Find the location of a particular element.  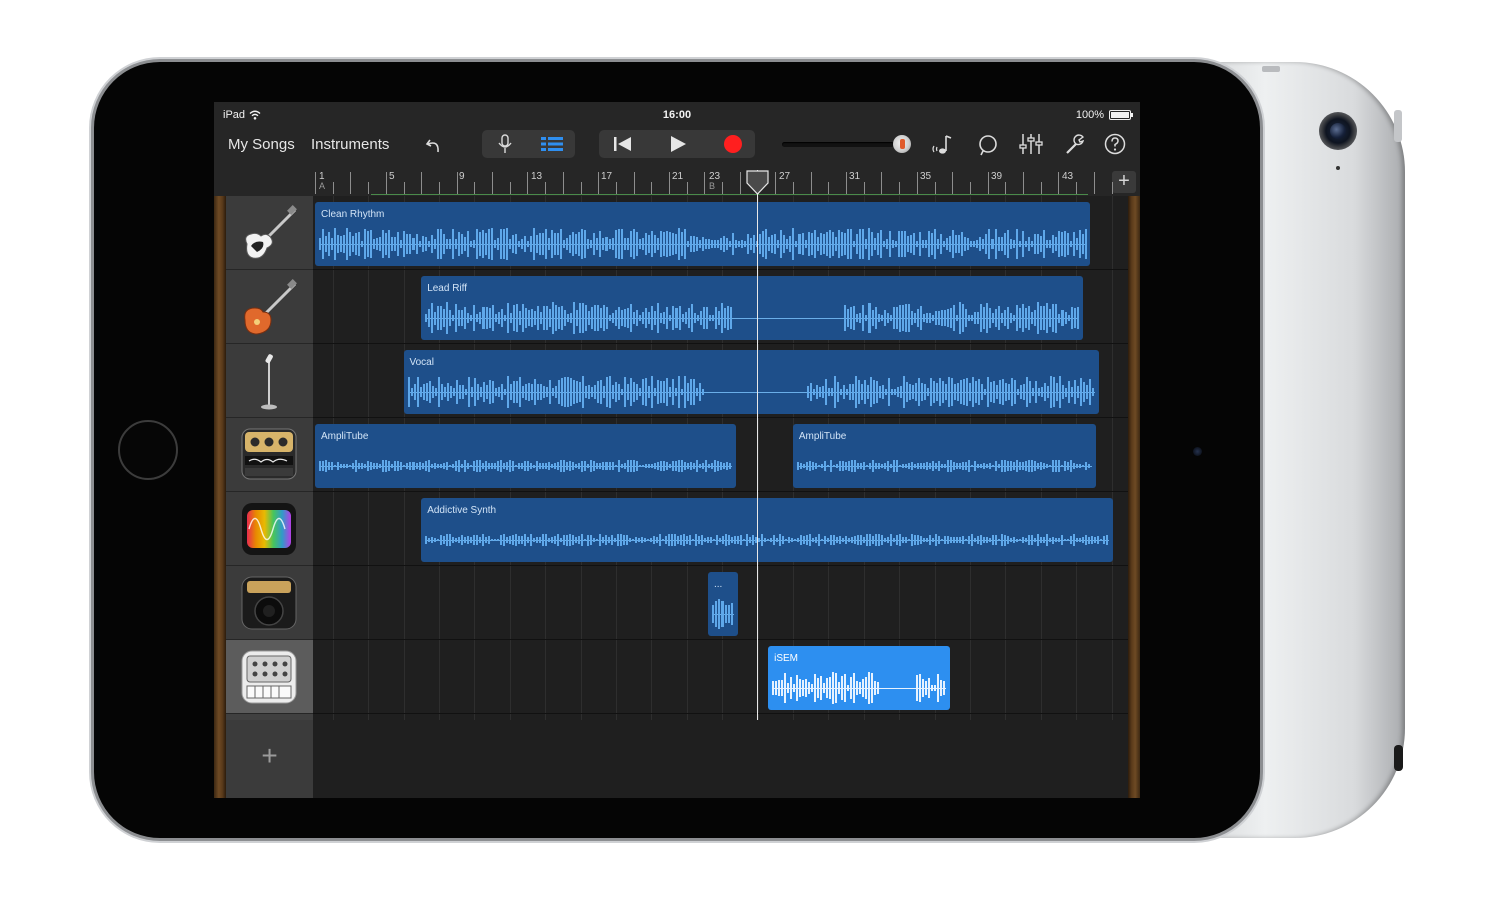

play-icon is located at coordinates (678, 144).